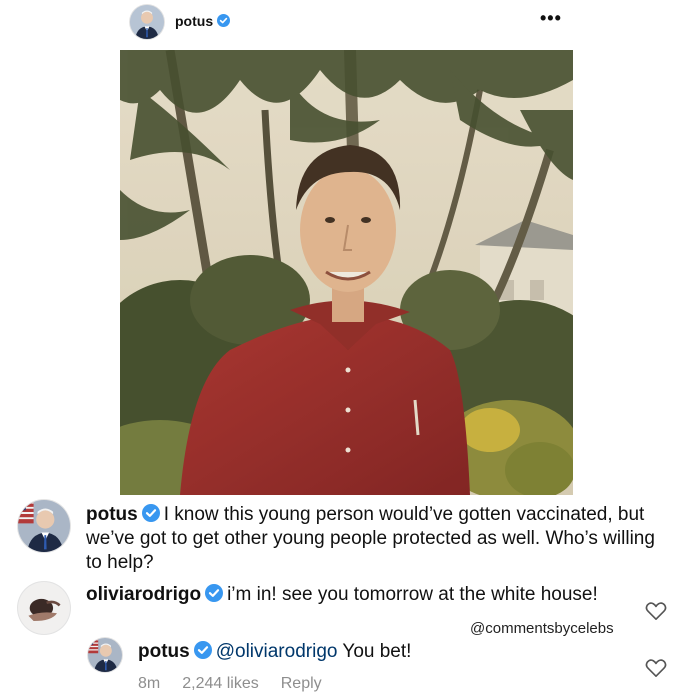 This screenshot has height=700, width=700. Describe the element at coordinates (112, 514) in the screenshot. I see `caption-username: potus` at that location.